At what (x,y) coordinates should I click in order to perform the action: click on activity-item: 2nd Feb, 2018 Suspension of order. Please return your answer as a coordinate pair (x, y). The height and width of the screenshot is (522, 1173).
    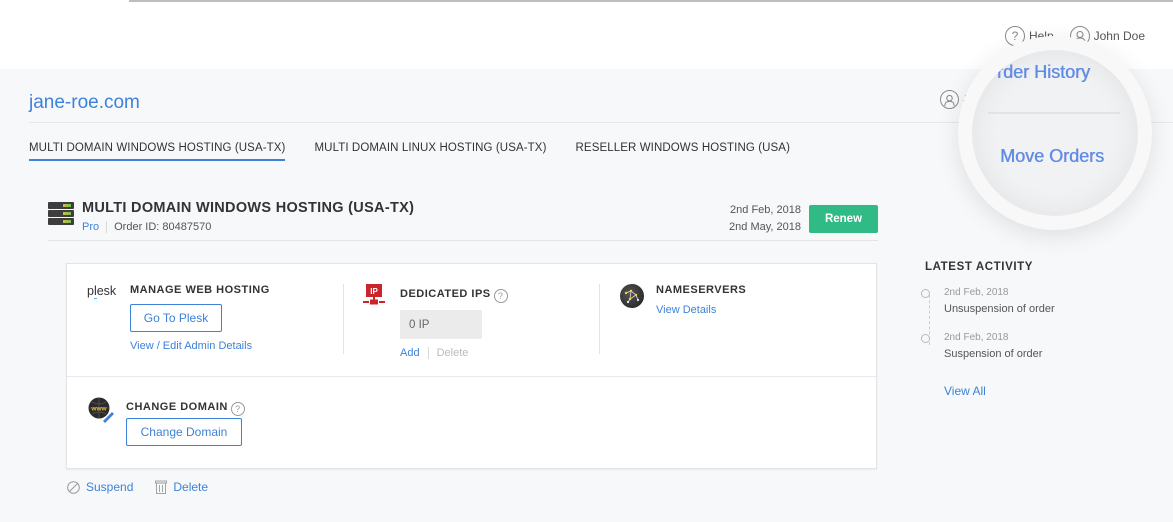
    Looking at the image, I should click on (988, 346).